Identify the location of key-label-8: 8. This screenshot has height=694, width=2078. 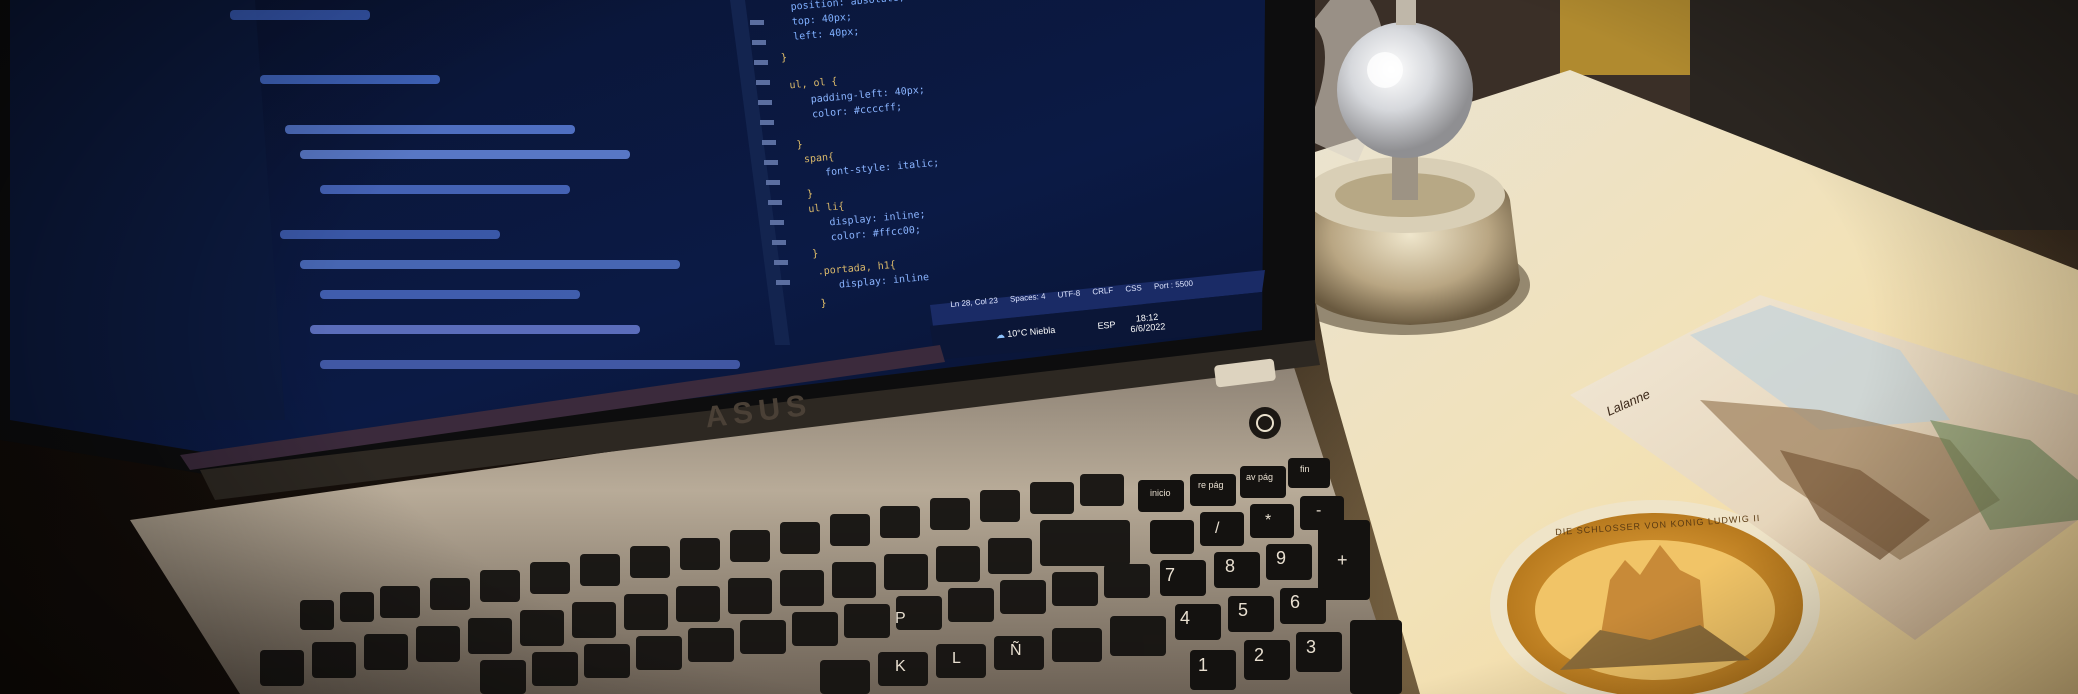
(1230, 566).